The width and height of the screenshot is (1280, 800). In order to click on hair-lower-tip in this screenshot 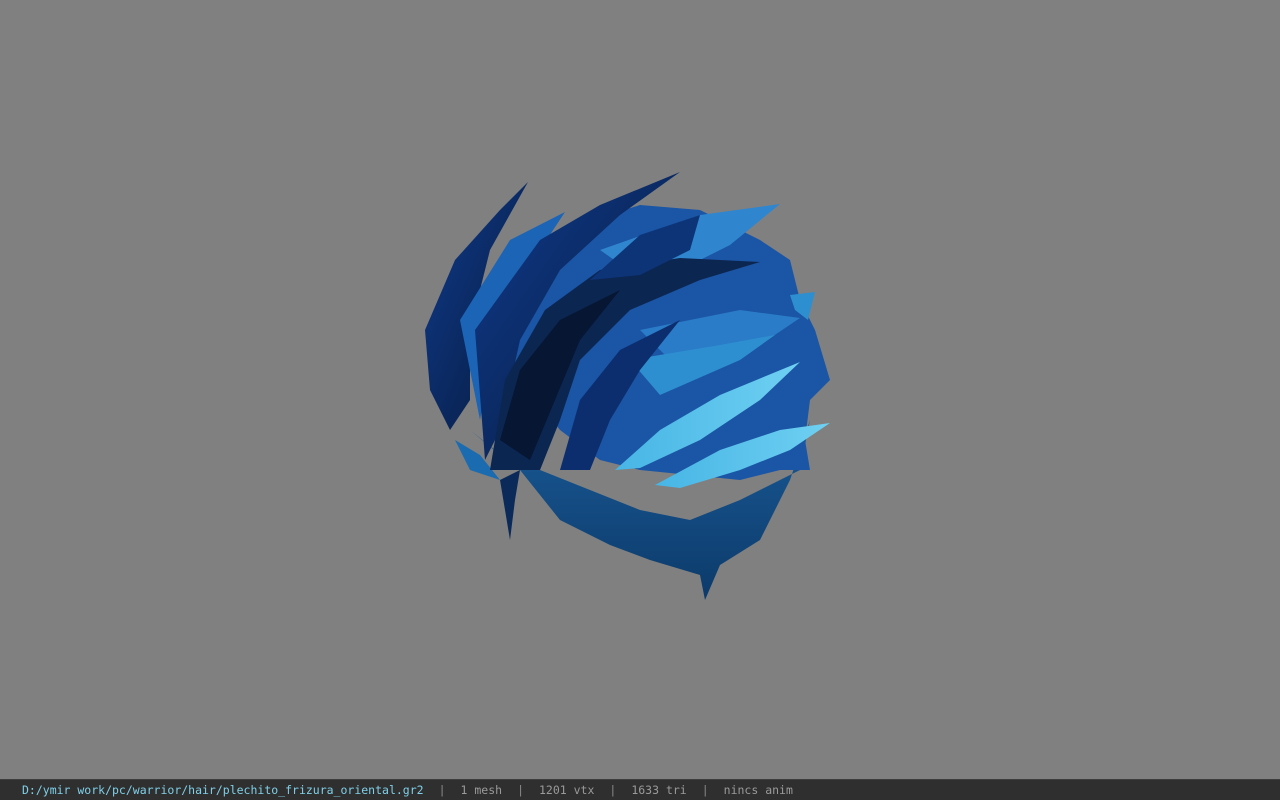, I will do `click(510, 505)`.